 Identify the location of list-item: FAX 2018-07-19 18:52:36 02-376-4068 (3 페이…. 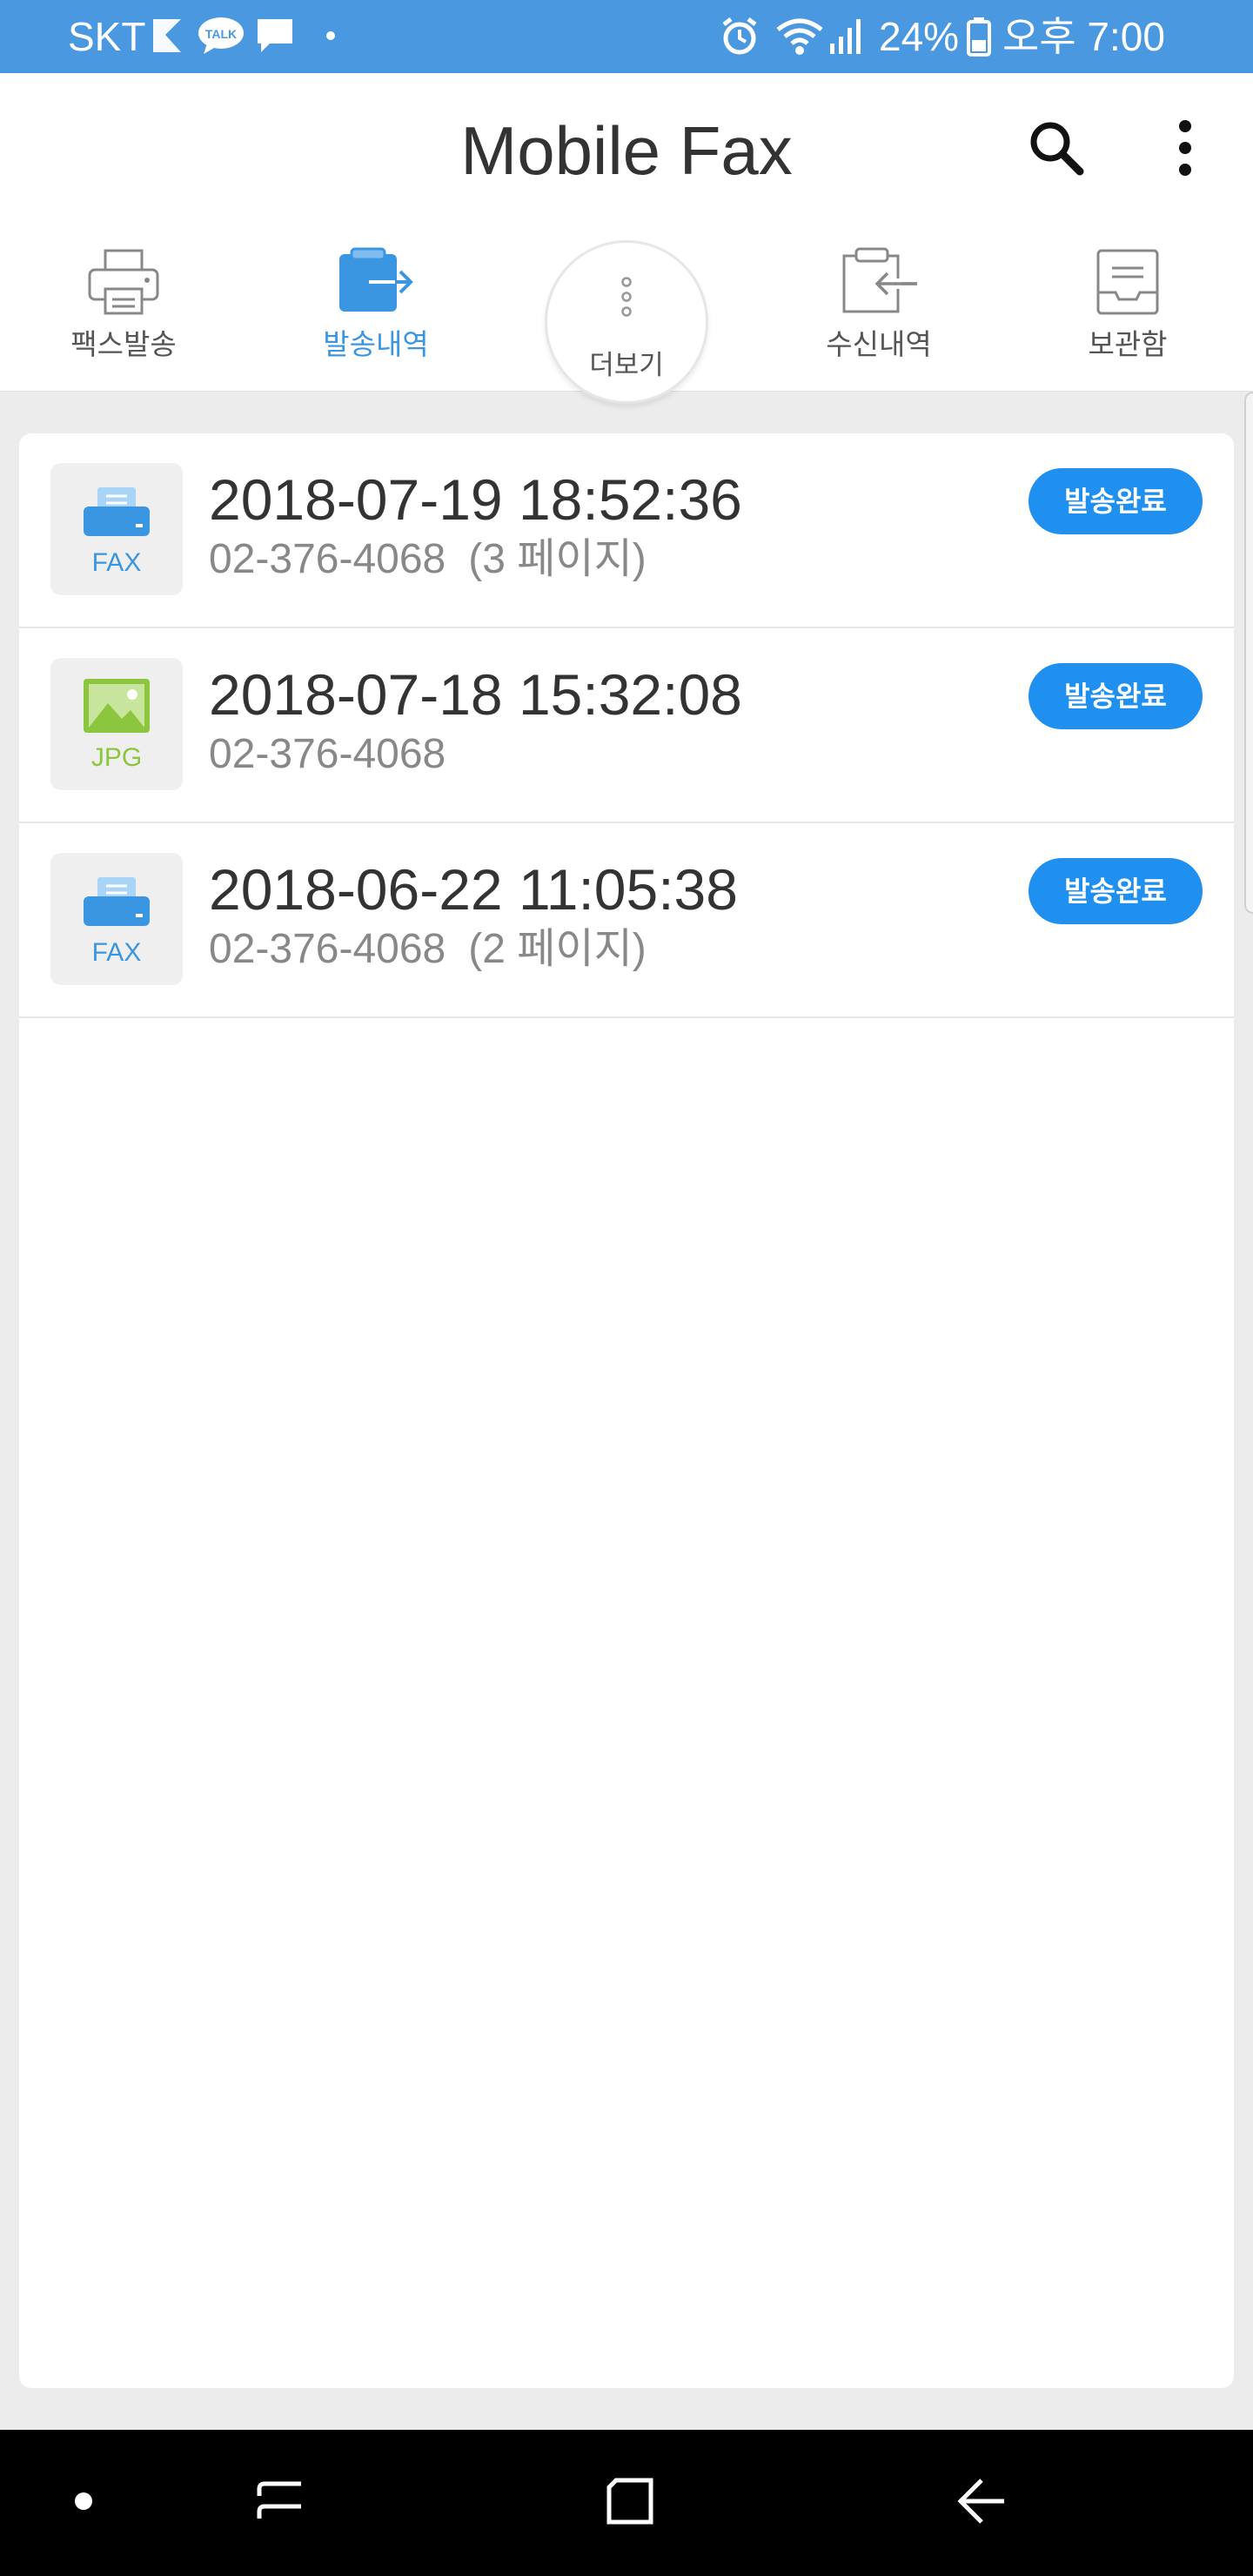
(626, 530).